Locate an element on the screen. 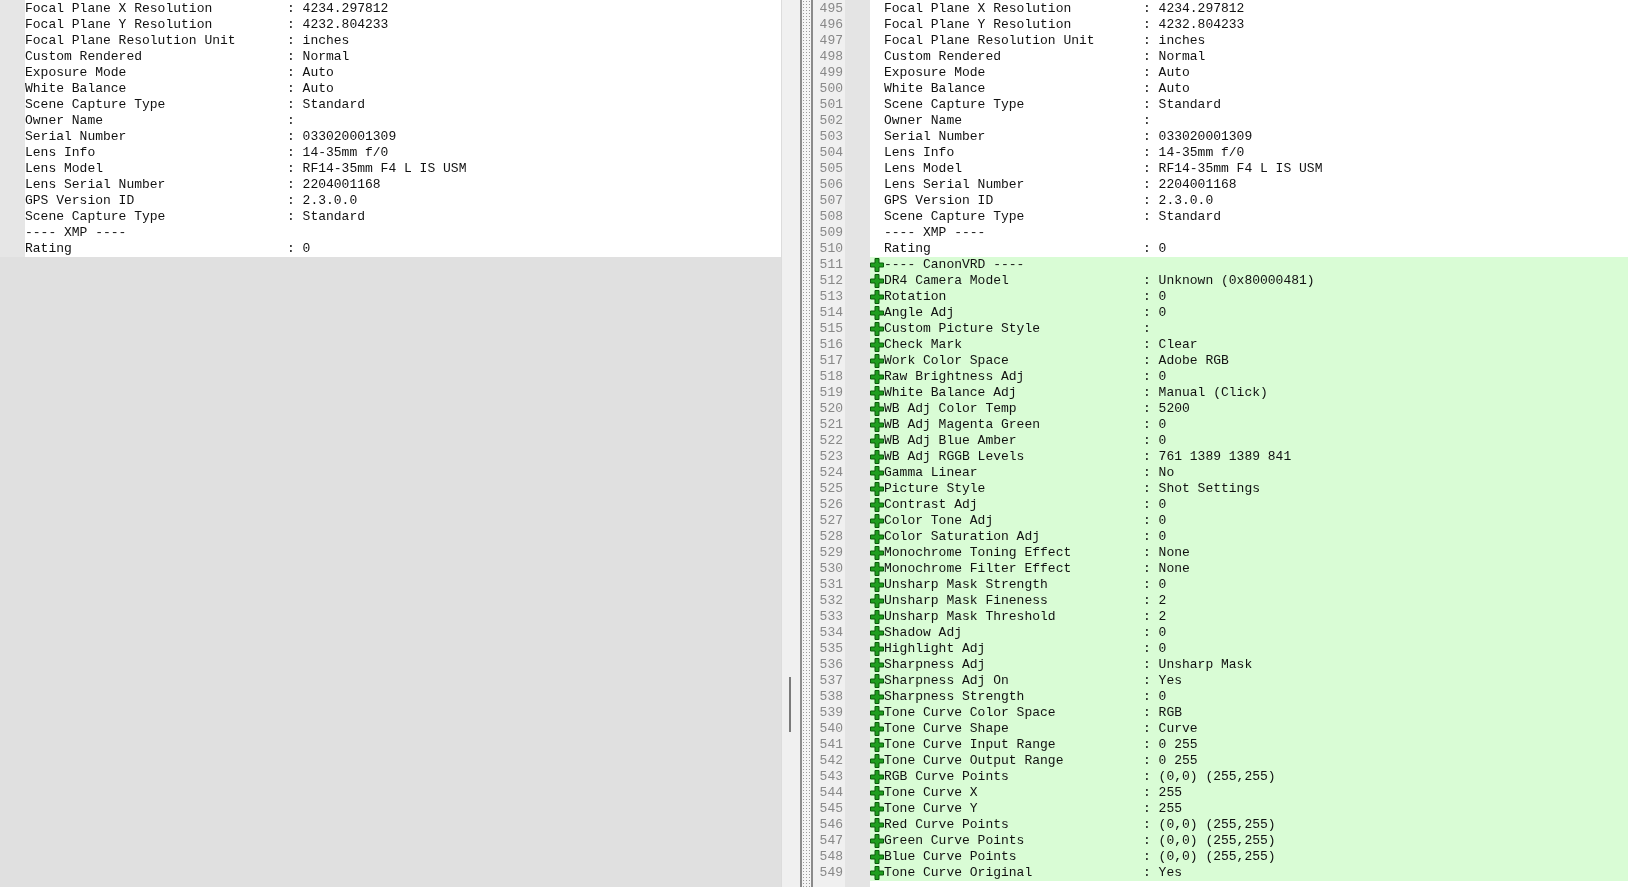 This screenshot has width=1628, height=887. line-number: 530 is located at coordinates (831, 569).